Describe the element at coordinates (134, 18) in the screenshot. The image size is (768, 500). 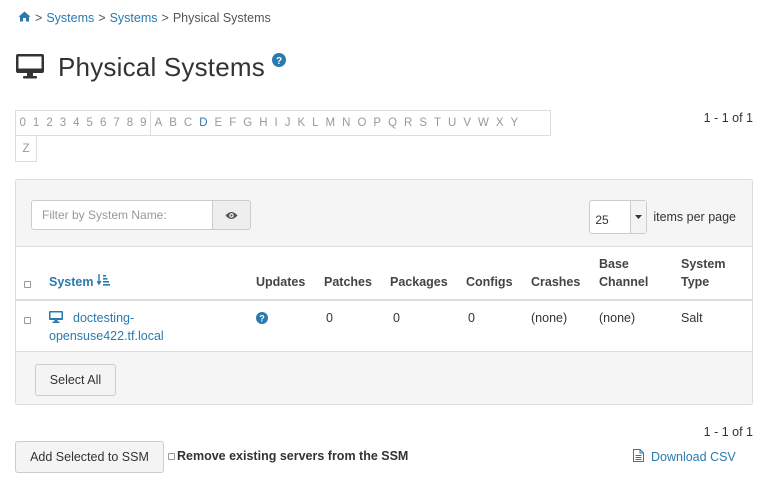
I see `breadcrumb-link-systems-2: Systems` at that location.